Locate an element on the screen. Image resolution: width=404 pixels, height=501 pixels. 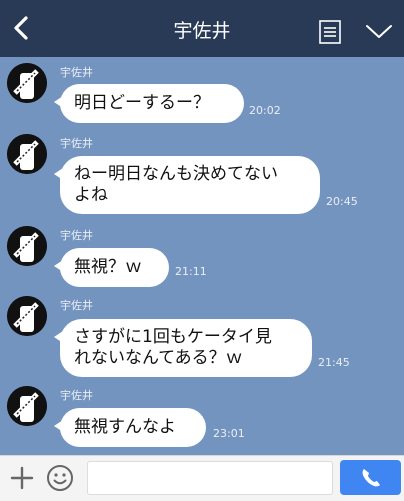
message-input is located at coordinates (210, 478).